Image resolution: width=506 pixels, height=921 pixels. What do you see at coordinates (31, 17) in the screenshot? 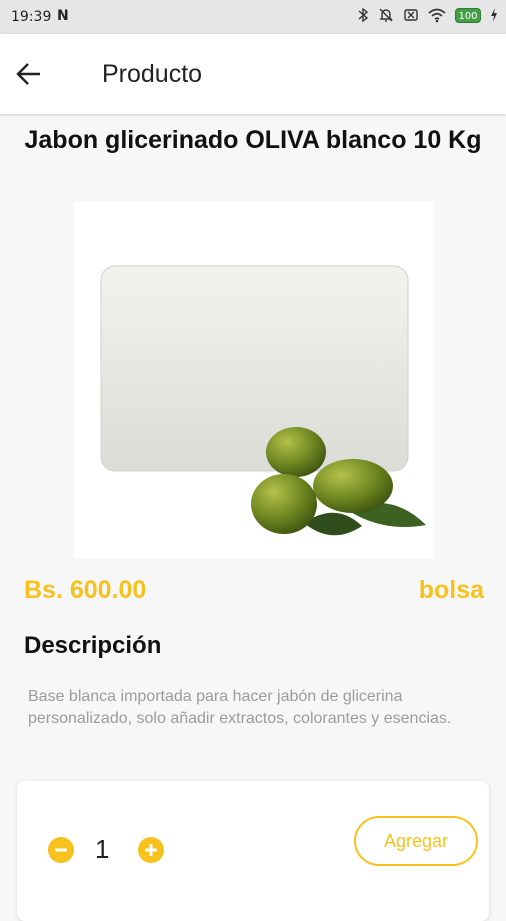
I see `status-time: 19:39` at bounding box center [31, 17].